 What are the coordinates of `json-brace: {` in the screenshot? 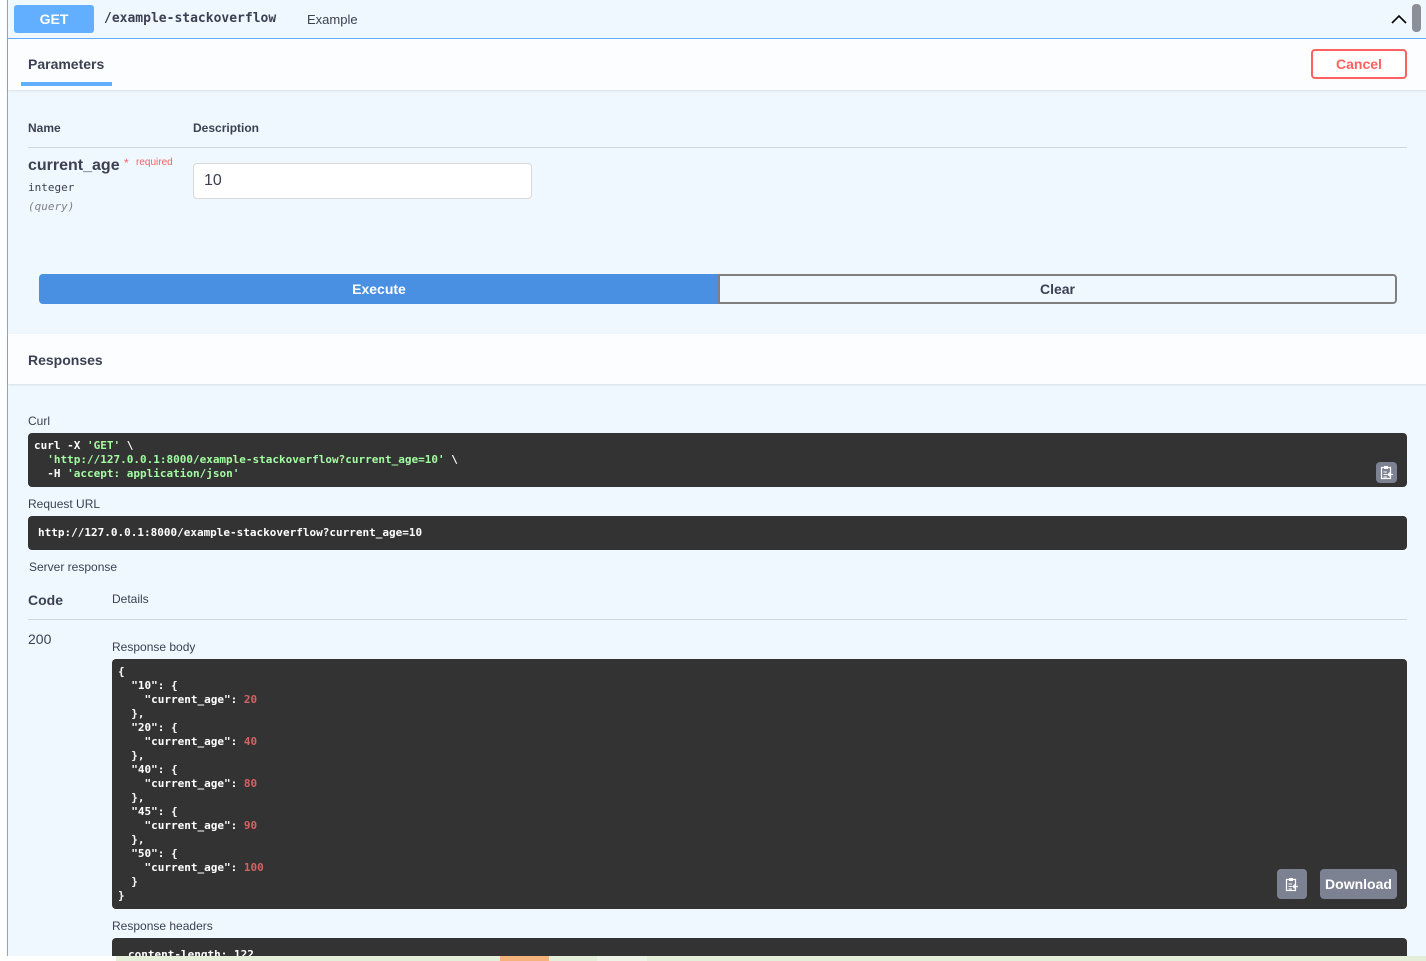 It's located at (121, 671).